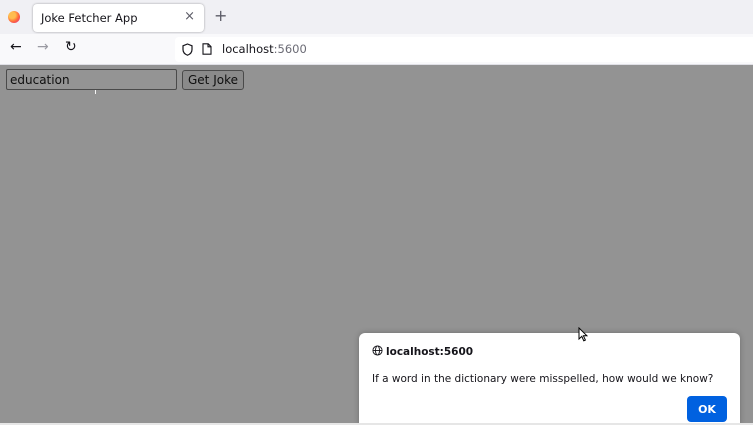 This screenshot has width=753, height=425. I want to click on forward-button: →, so click(43, 47).